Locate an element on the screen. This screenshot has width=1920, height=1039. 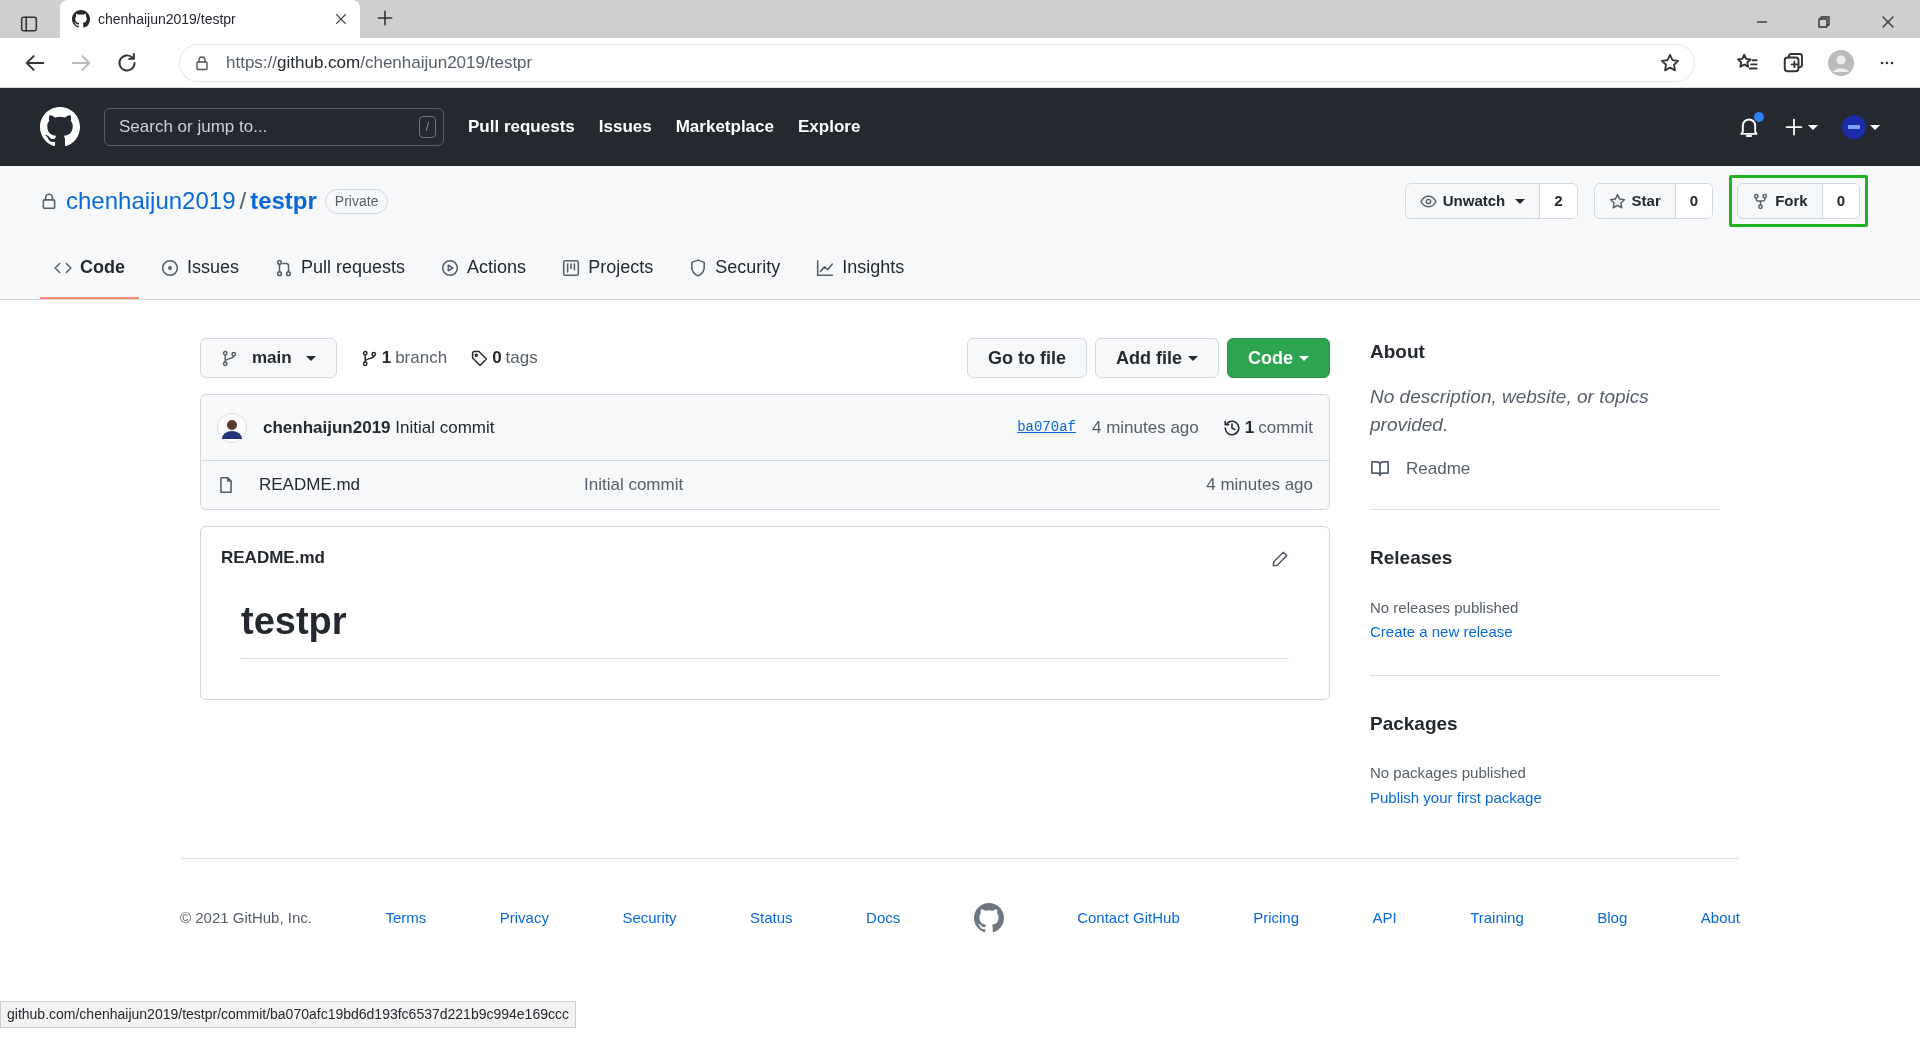
section-heading: Releases is located at coordinates (1412, 558).